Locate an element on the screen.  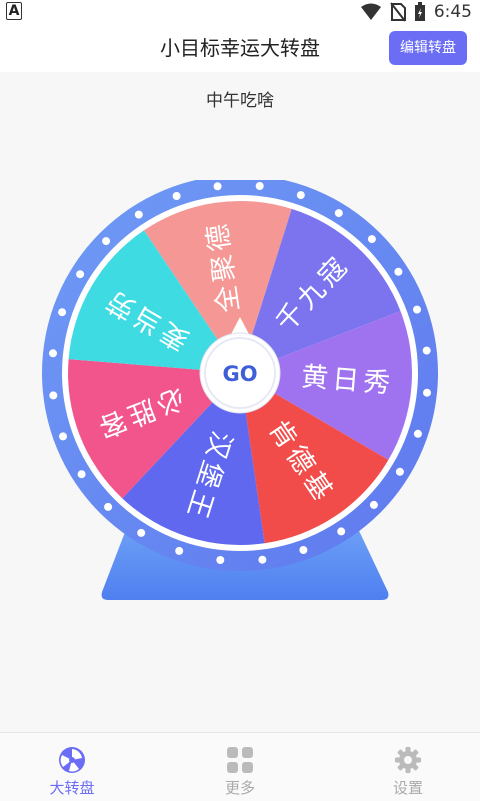
nav-label-wheel: 大转盘 is located at coordinates (72, 788).